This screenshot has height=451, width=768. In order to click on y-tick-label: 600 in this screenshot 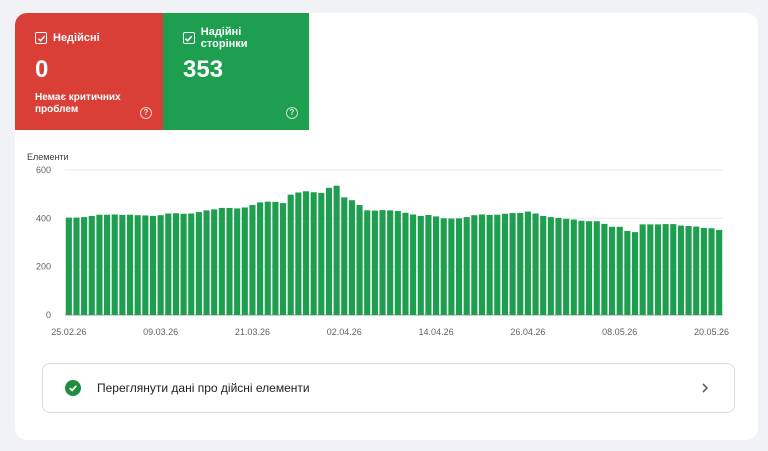, I will do `click(43, 170)`.